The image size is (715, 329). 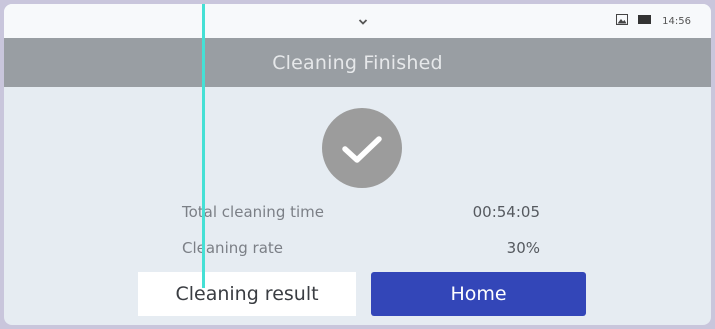 I want to click on total-time-value: 00:54:05, so click(x=506, y=212).